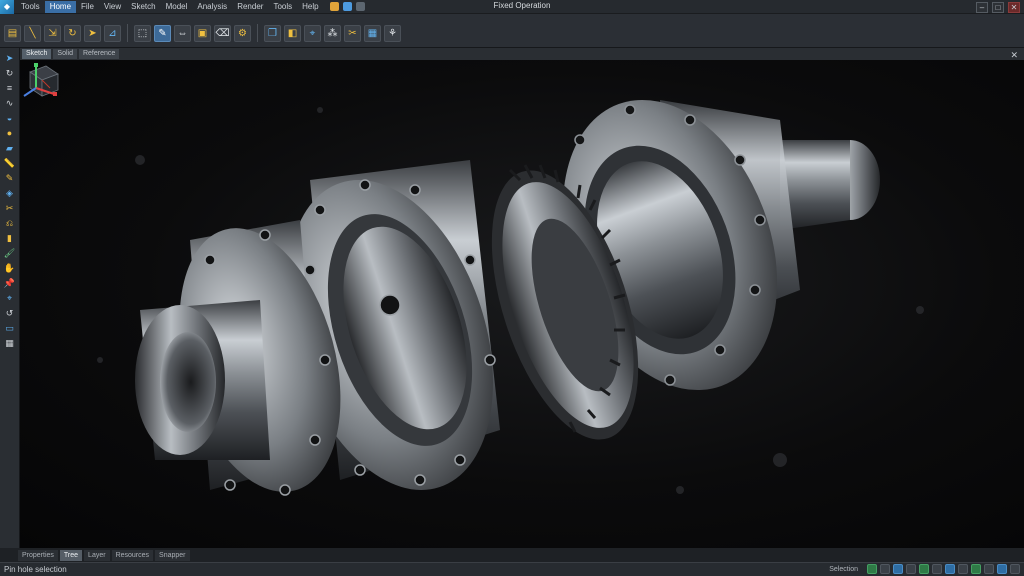  I want to click on panel-tab-layer: Layer, so click(97, 555).